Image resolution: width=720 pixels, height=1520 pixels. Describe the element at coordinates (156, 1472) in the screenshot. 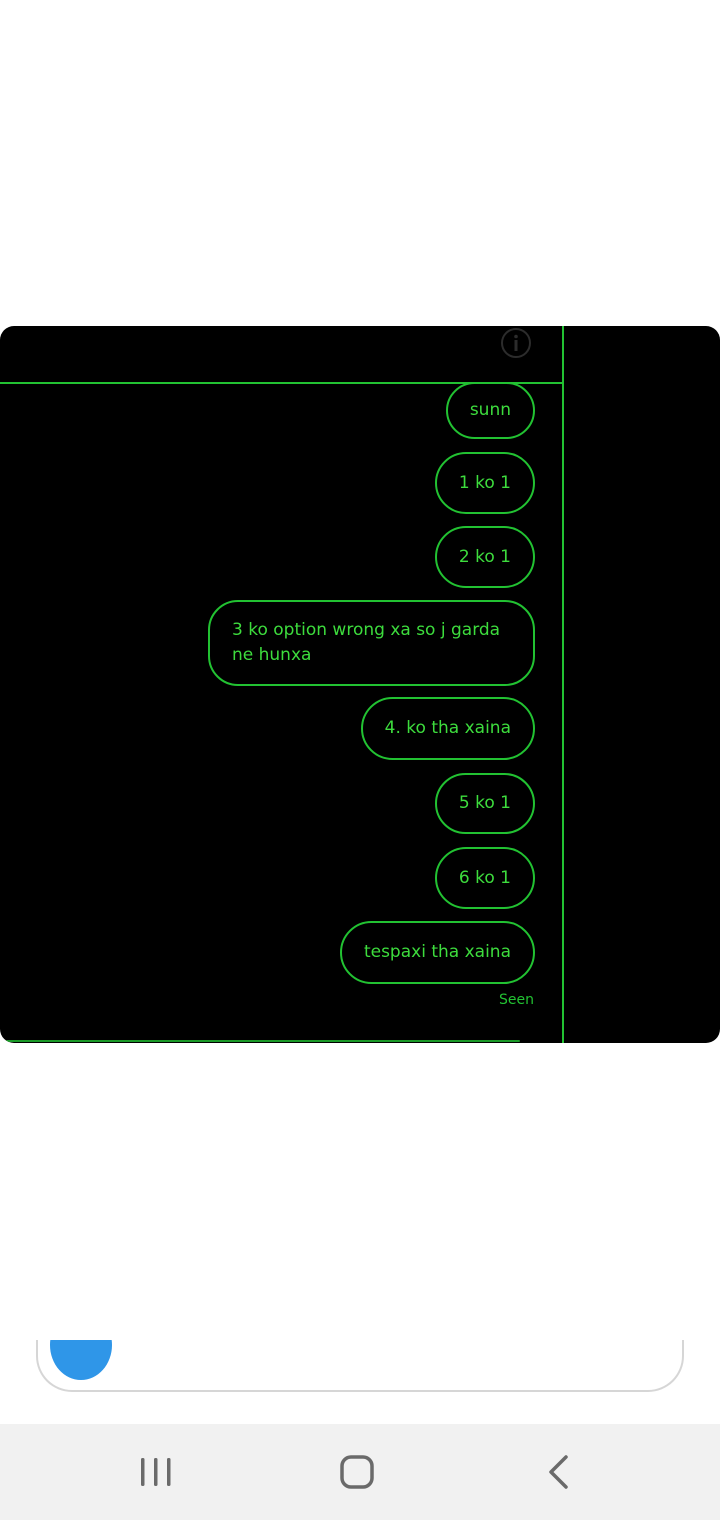

I see `recent-apps-icon` at that location.